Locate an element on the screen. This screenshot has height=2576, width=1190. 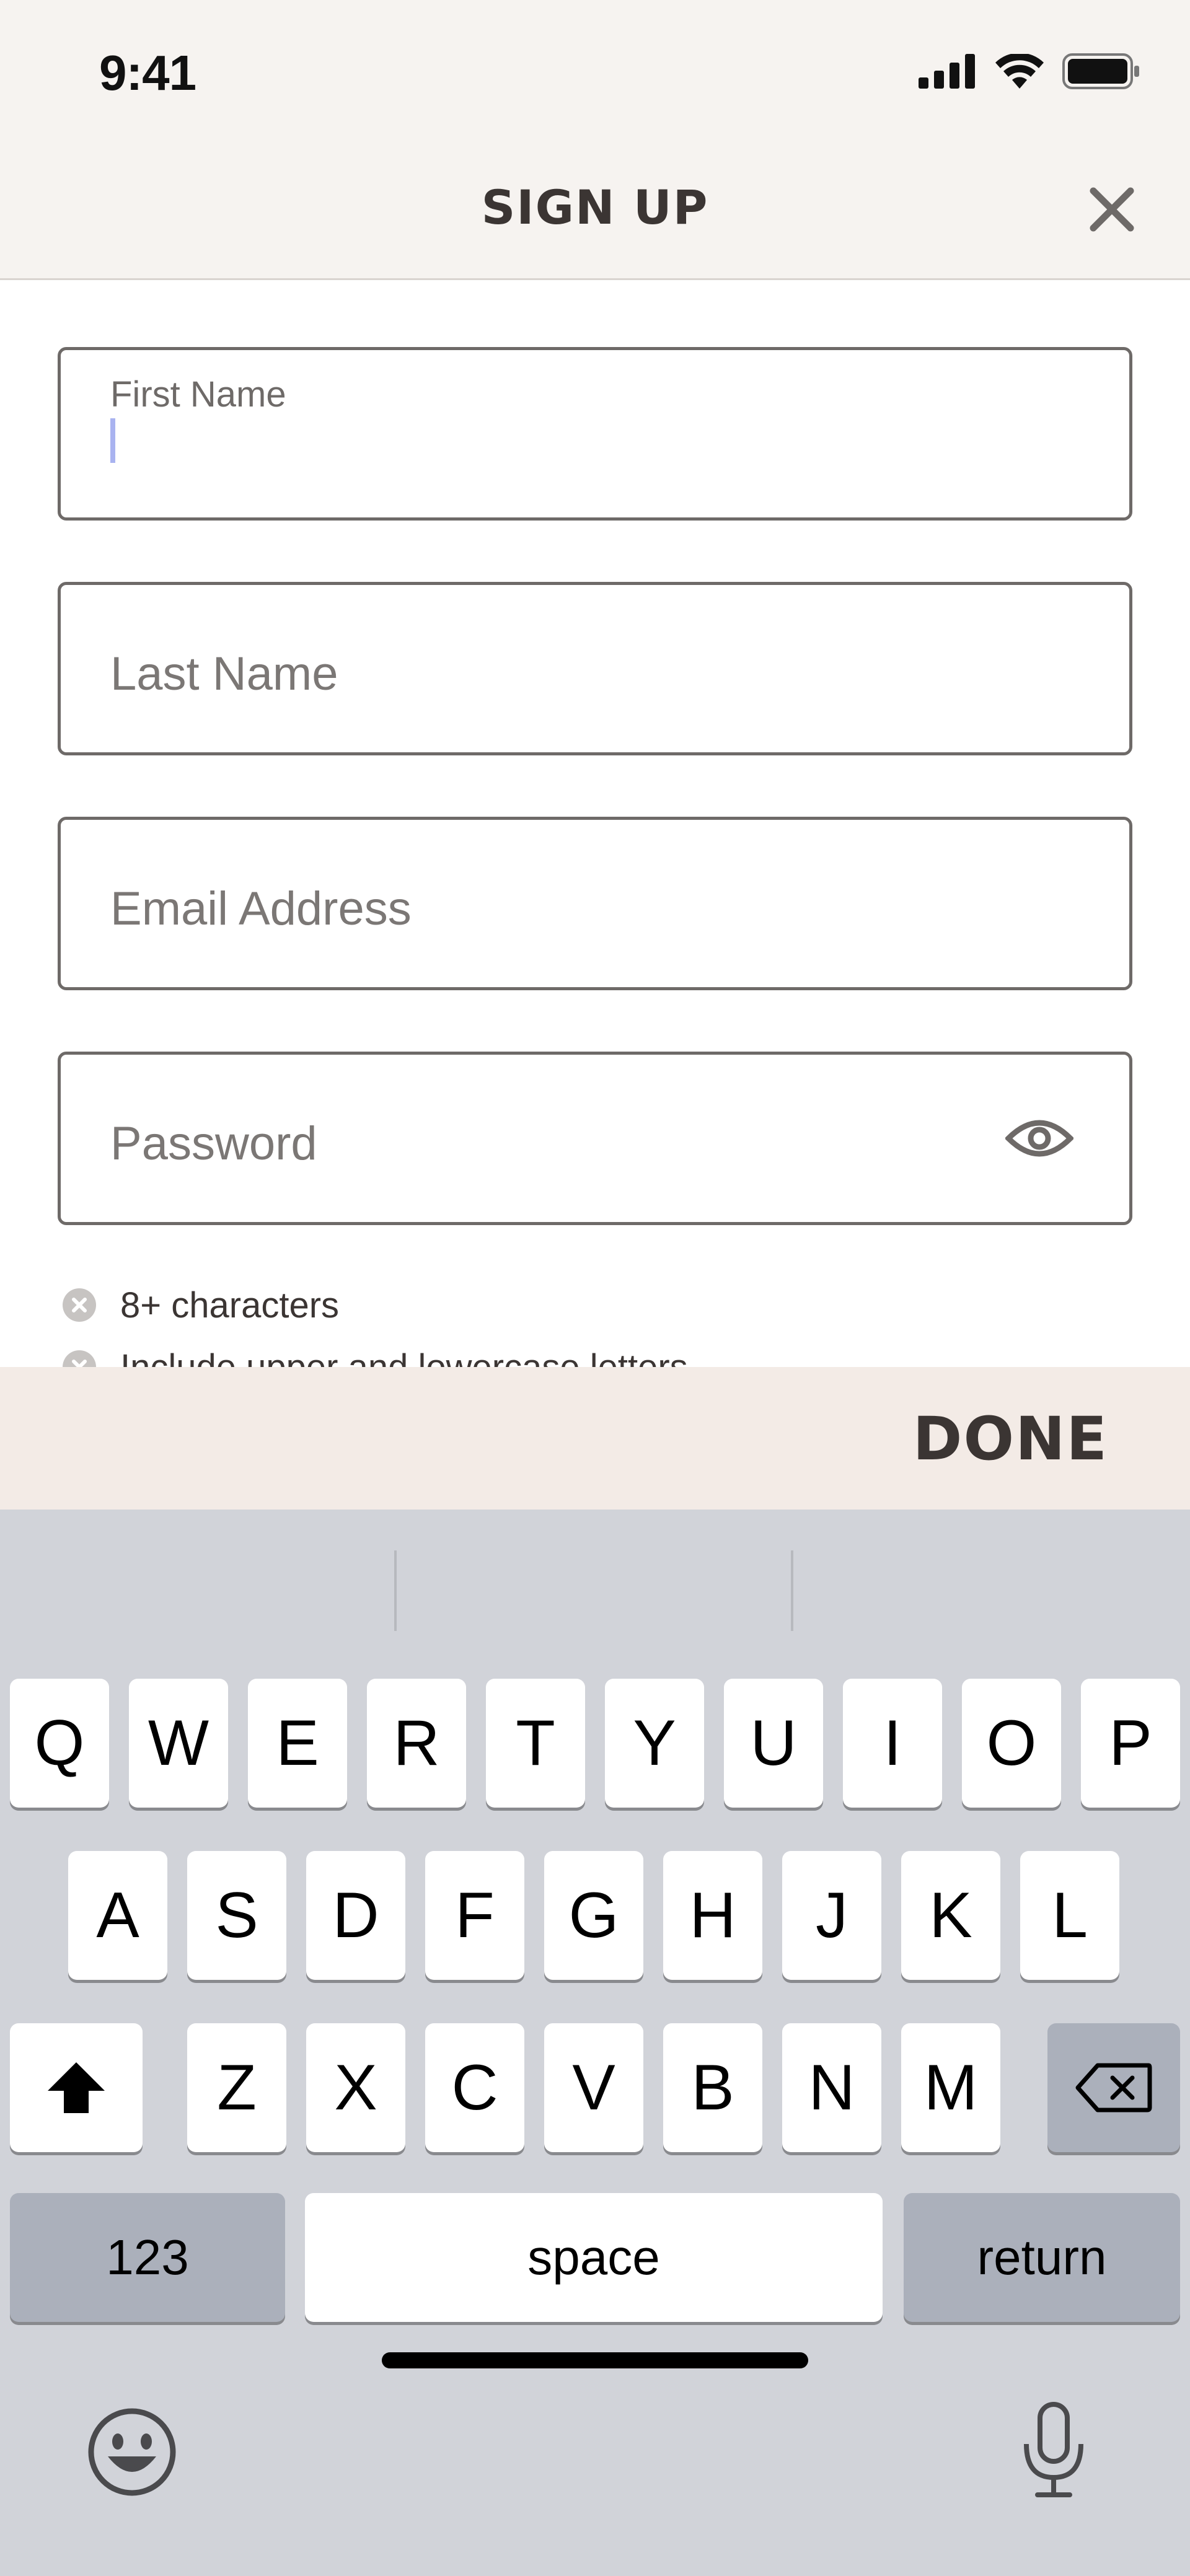
key-m: M is located at coordinates (950, 2087).